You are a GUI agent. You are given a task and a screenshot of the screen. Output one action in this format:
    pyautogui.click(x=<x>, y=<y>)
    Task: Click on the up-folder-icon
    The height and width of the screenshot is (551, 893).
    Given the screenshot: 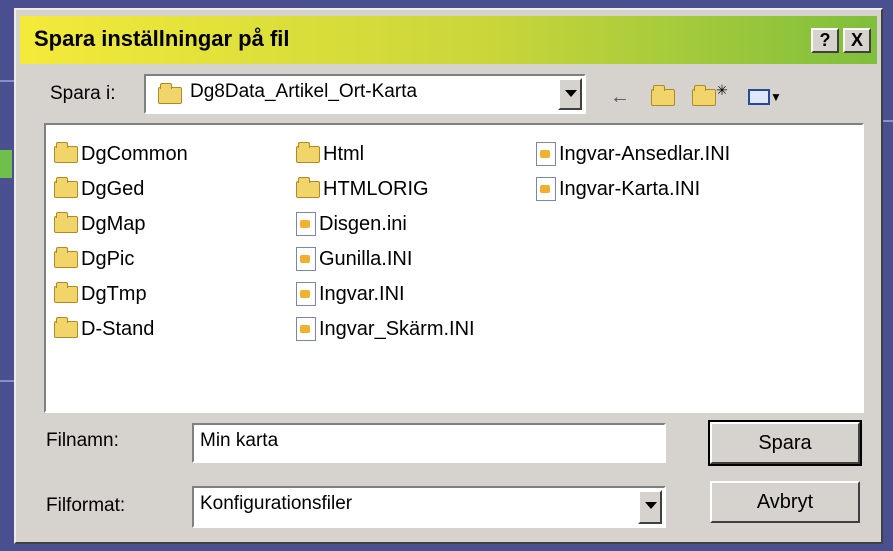 What is the action you would take?
    pyautogui.click(x=663, y=97)
    